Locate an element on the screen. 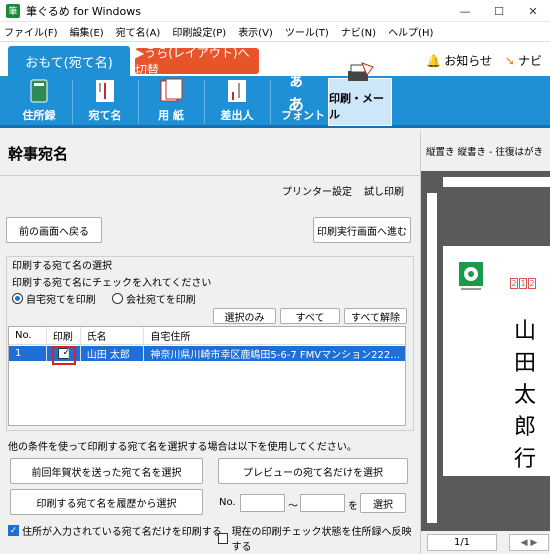 Image resolution: width=550 pixels, height=554 pixels. radio-home: 自宅宛てを印刷 is located at coordinates (54, 298).